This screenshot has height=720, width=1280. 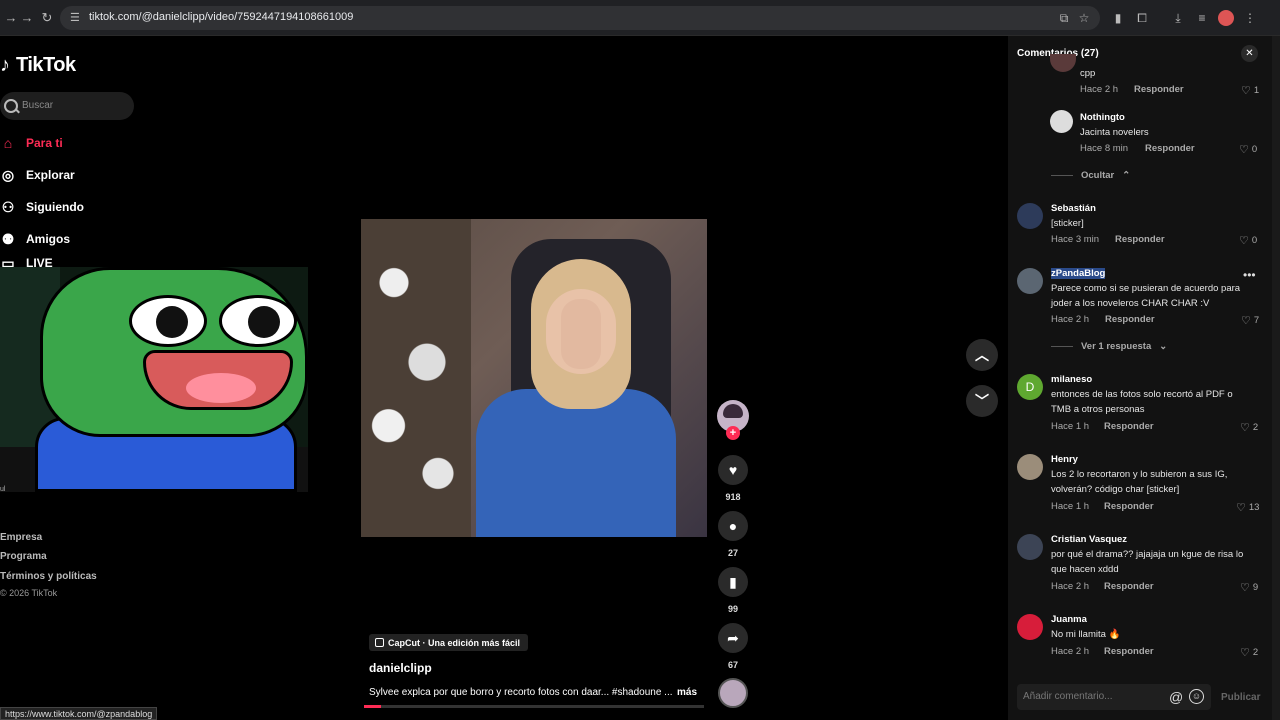 I want to click on video-person-shirt, so click(x=576, y=463).